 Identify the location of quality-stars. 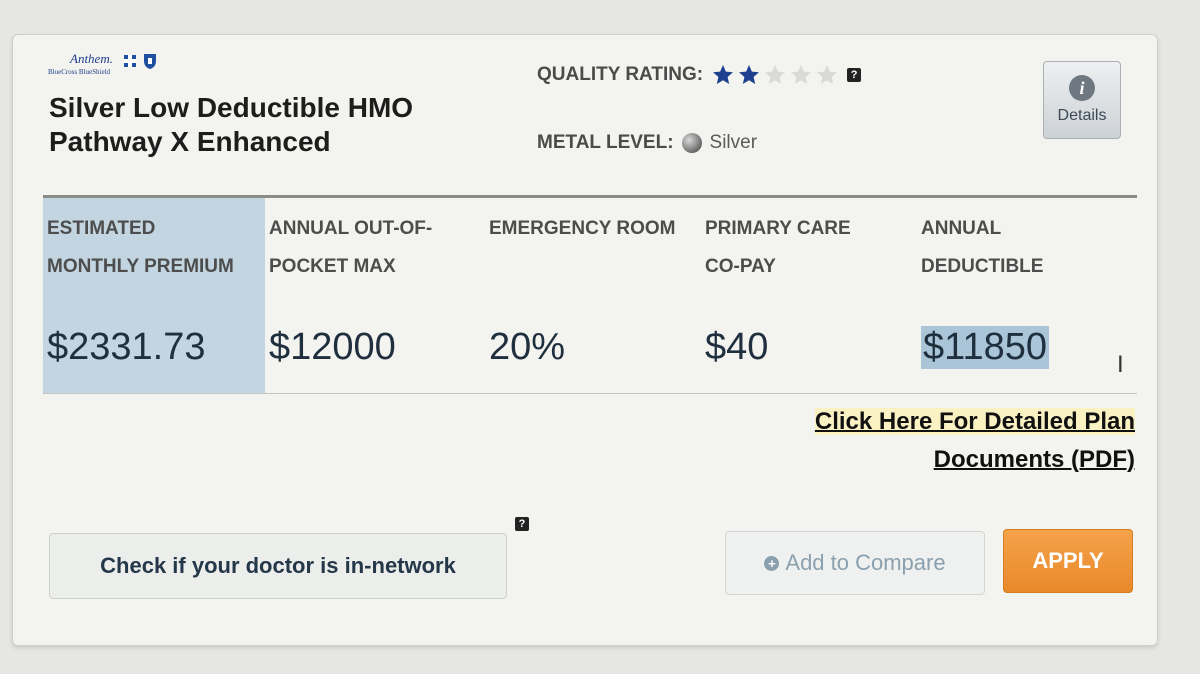
(775, 75).